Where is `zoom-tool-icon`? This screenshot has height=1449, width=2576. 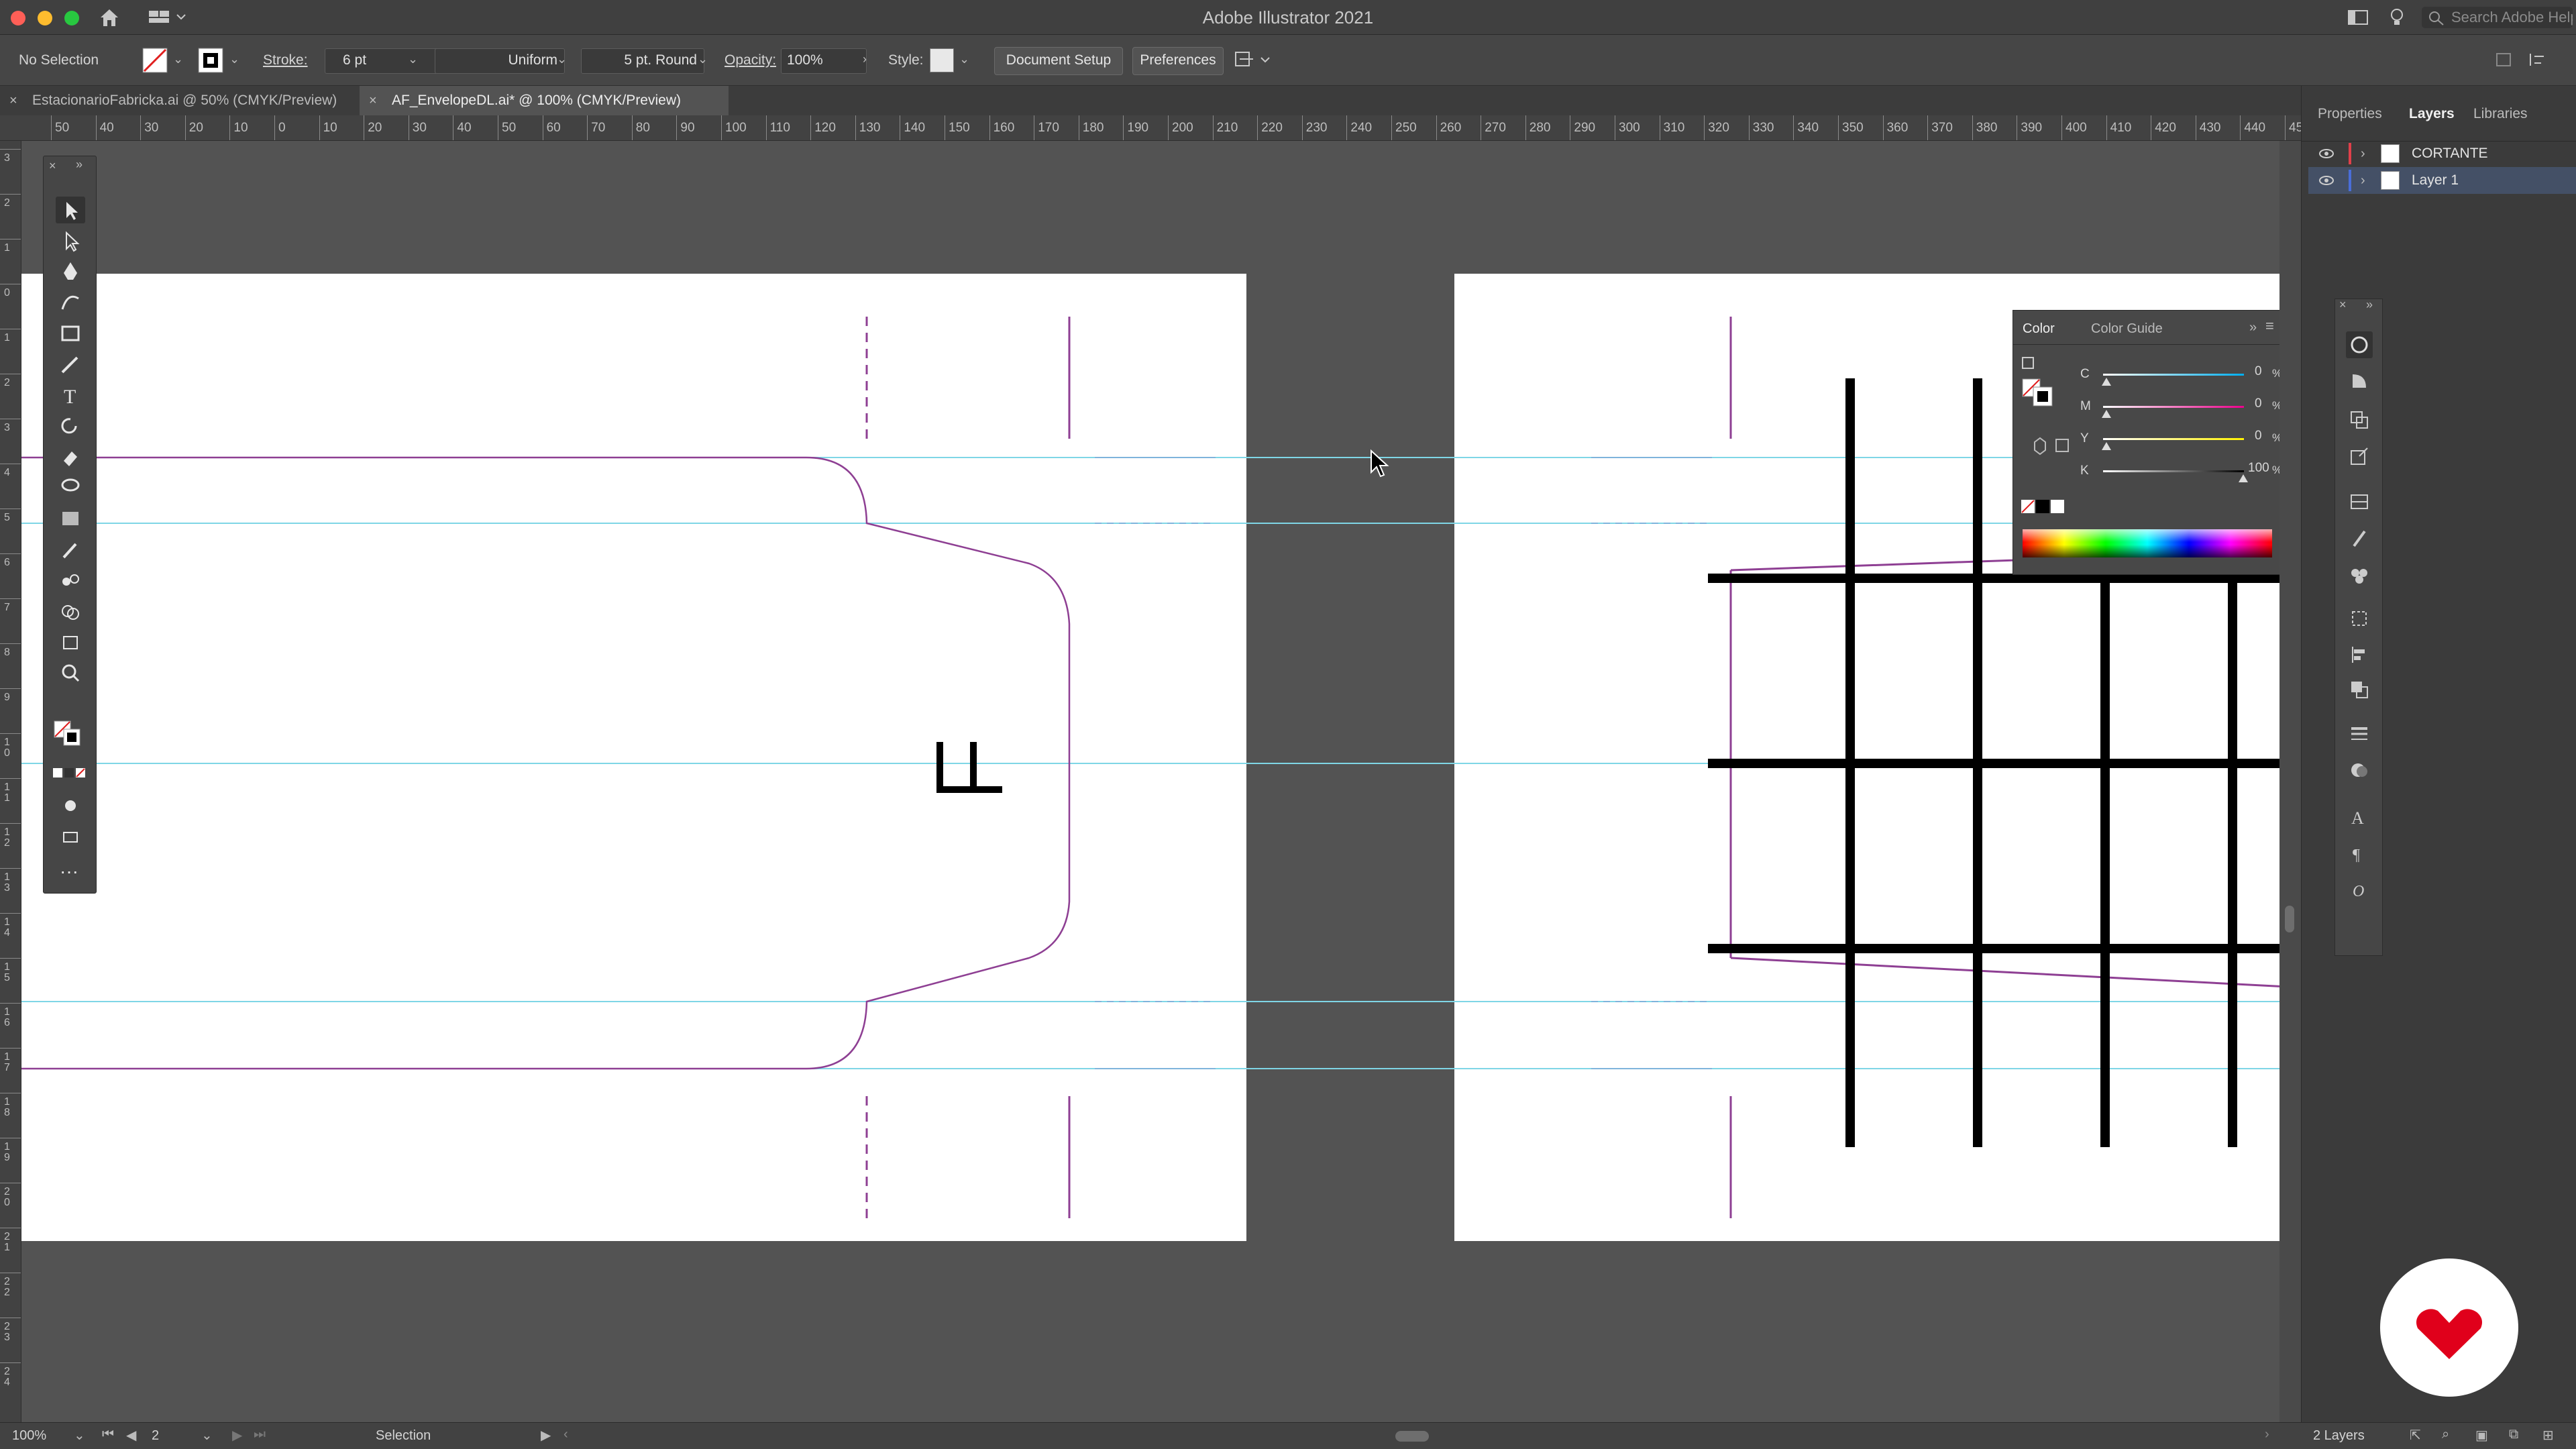
zoom-tool-icon is located at coordinates (70, 672).